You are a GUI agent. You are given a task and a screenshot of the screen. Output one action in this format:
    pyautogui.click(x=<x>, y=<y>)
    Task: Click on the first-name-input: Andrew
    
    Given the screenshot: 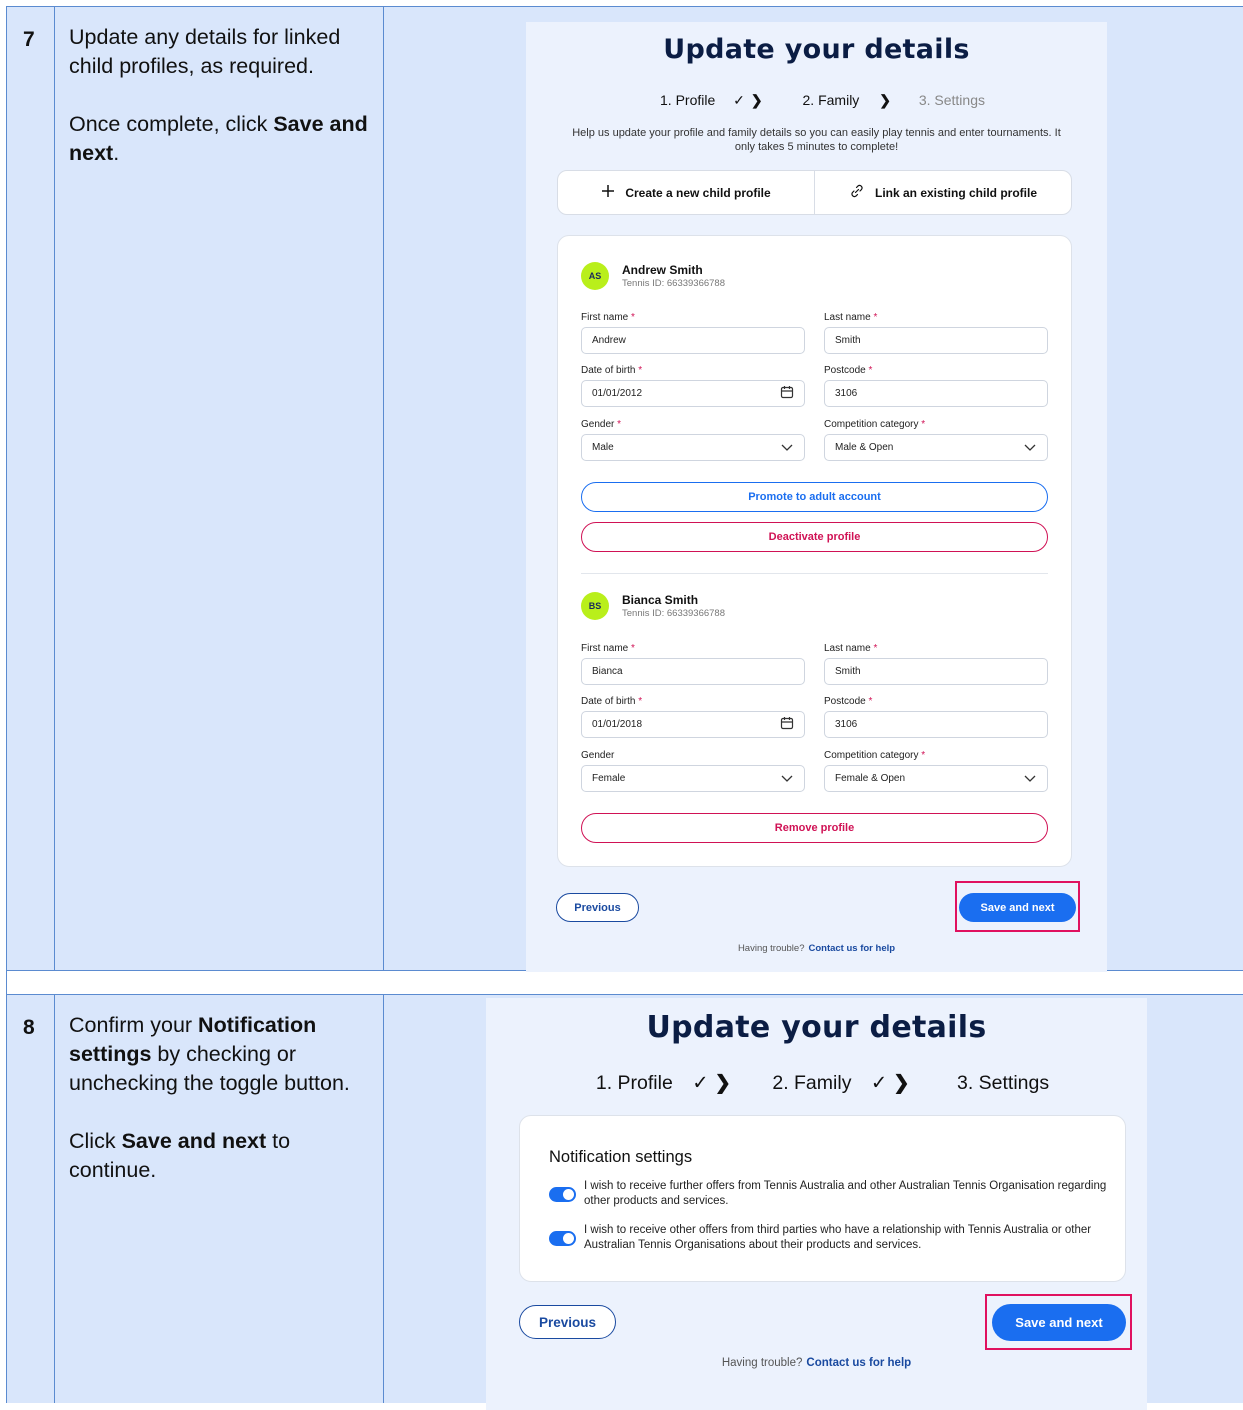 What is the action you would take?
    pyautogui.click(x=693, y=340)
    